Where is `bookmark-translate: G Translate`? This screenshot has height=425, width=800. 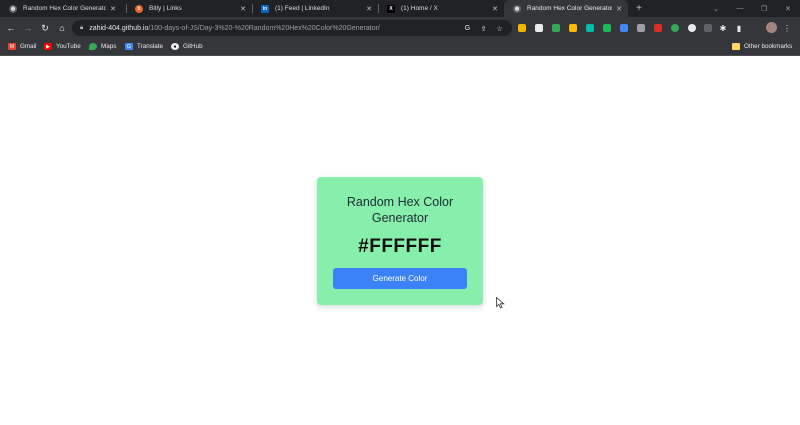 bookmark-translate: G Translate is located at coordinates (144, 46).